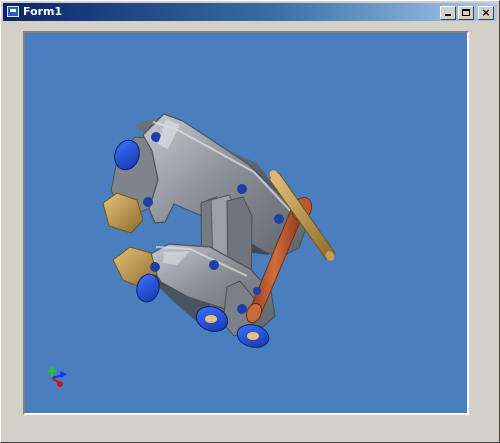 This screenshot has height=443, width=500. I want to click on minimize-button, so click(448, 13).